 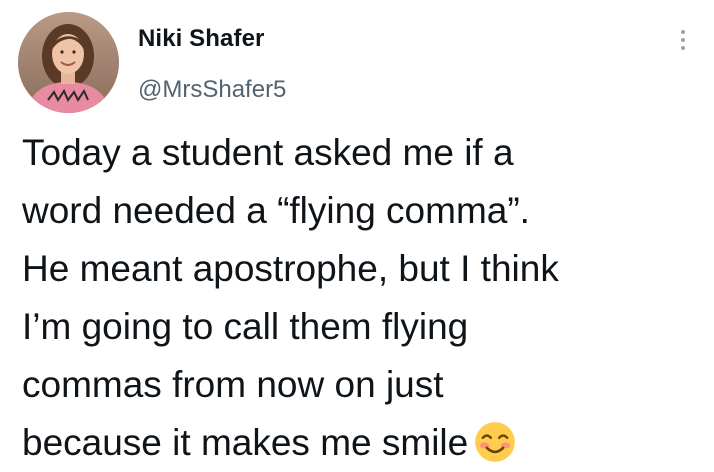 I want to click on tweet-line: commas from now on just, so click(x=233, y=384).